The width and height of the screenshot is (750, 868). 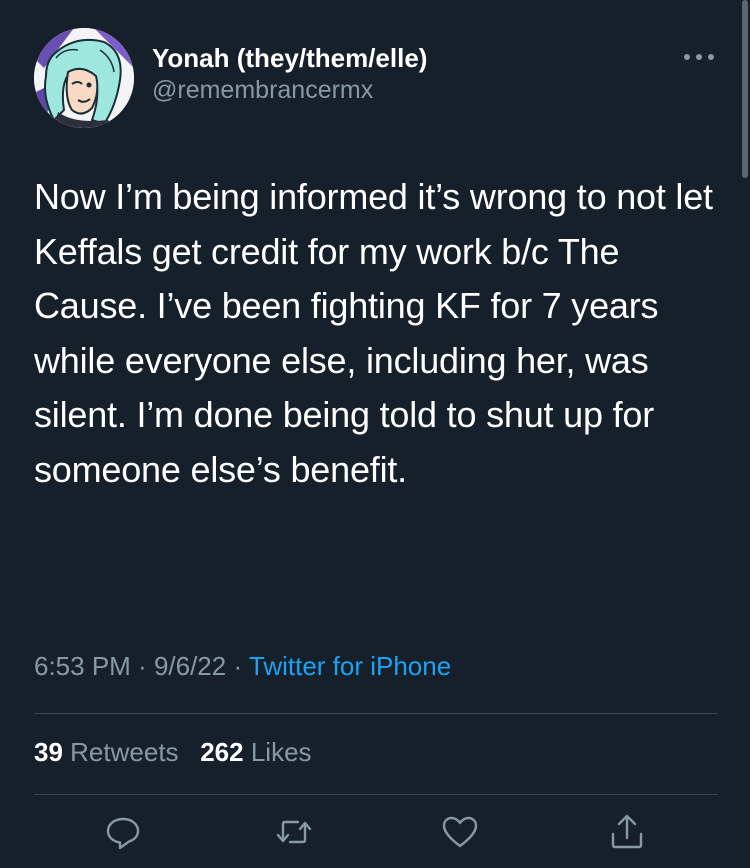 I want to click on tweet-metadata: 6:53 PM · 9/6/22 · Twitter for iPhone, so click(x=242, y=666).